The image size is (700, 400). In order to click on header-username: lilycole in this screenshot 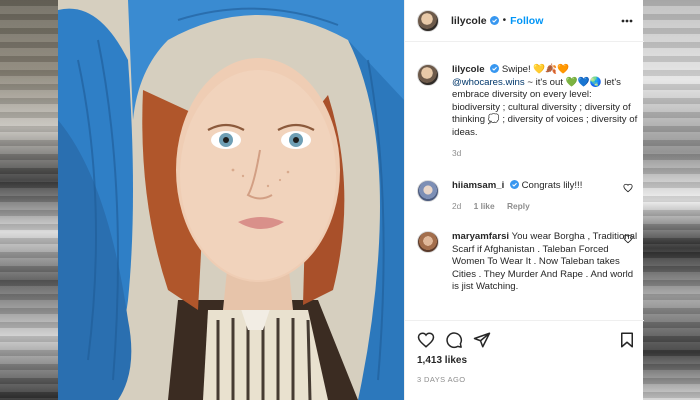, I will do `click(469, 21)`.